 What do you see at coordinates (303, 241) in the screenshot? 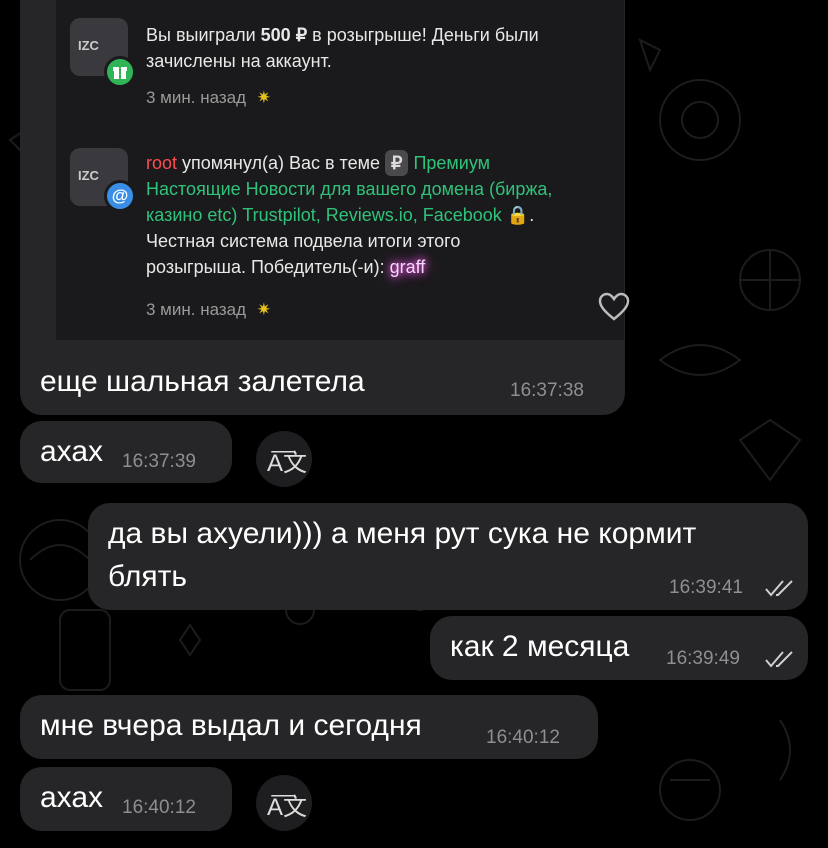
I see `notification-text-part: Честная система подвела итоги этого` at bounding box center [303, 241].